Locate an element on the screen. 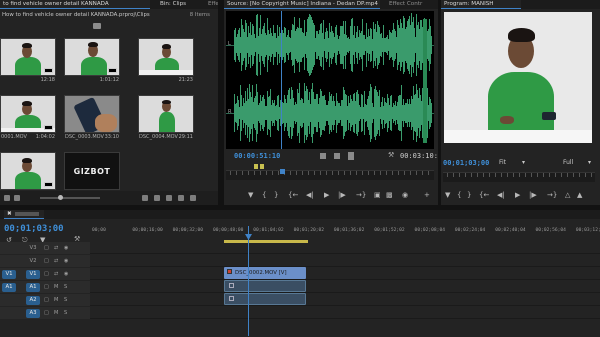 The width and height of the screenshot is (600, 337). in-point-marker-icon is located at coordinates (256, 166).